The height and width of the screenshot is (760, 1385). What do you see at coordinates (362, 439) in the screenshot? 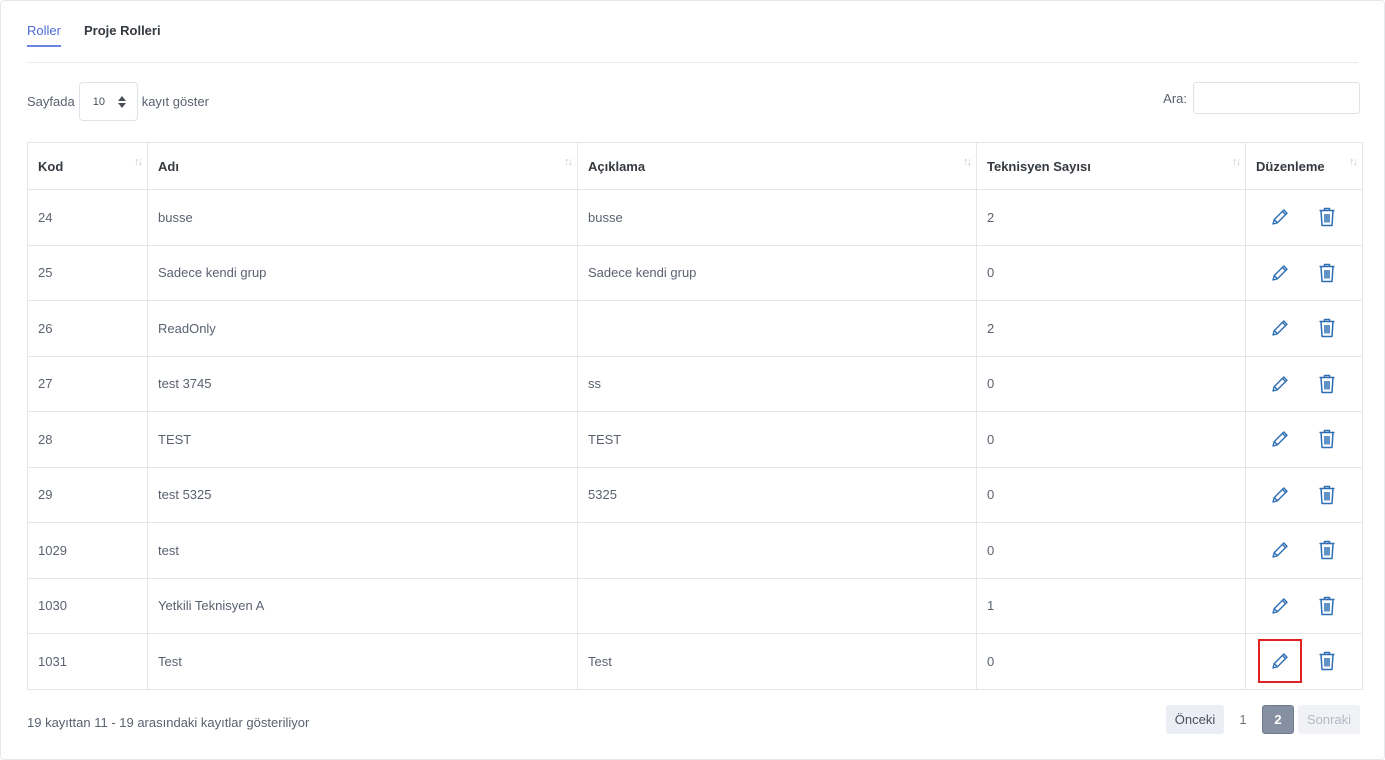
I see `cell-adi: TEST` at bounding box center [362, 439].